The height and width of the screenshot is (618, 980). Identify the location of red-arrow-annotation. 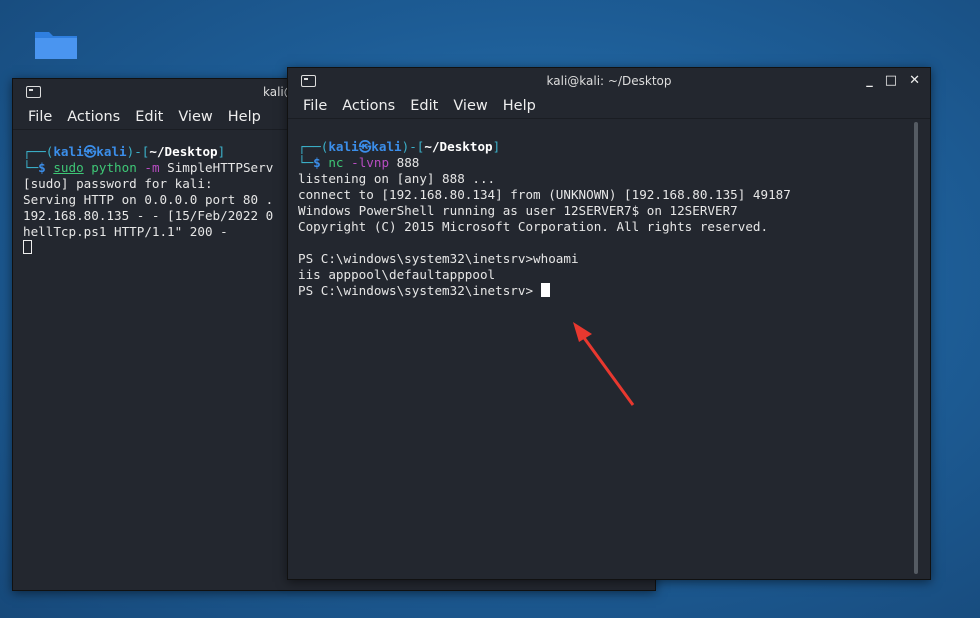
(604, 364).